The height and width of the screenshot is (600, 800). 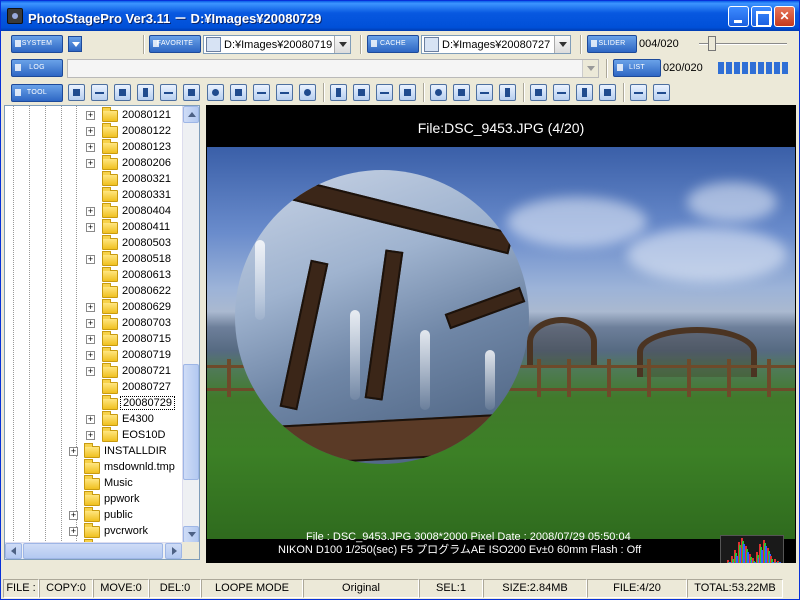 What do you see at coordinates (190, 324) in the screenshot?
I see `tree-vertical-scrollbar` at bounding box center [190, 324].